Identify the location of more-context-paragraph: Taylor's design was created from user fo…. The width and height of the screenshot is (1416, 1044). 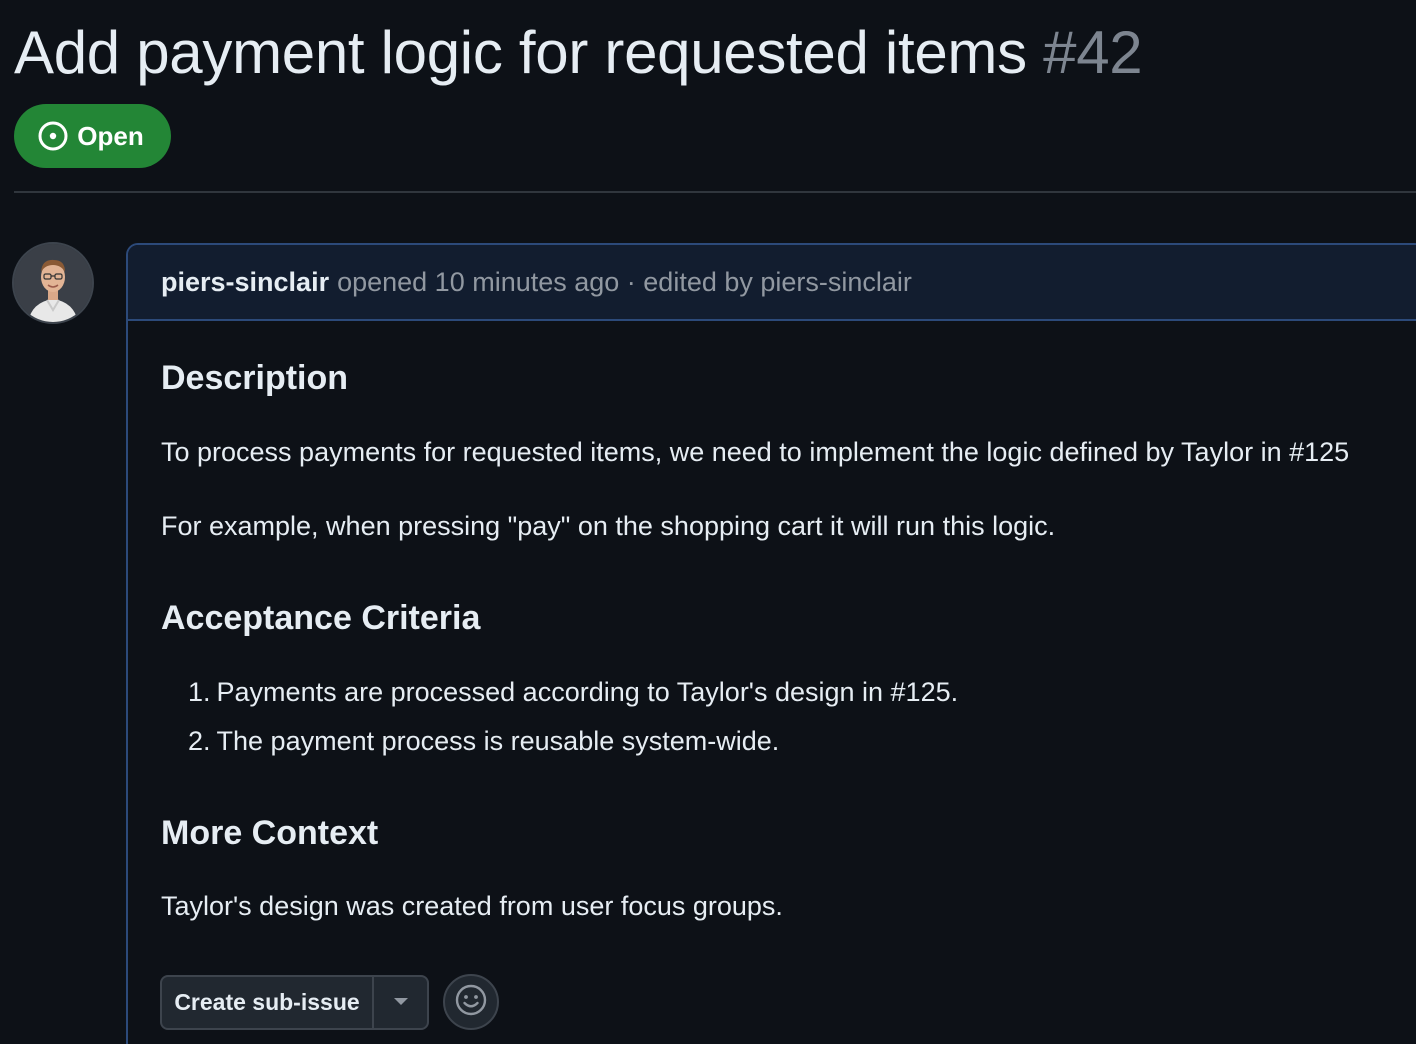
(472, 906).